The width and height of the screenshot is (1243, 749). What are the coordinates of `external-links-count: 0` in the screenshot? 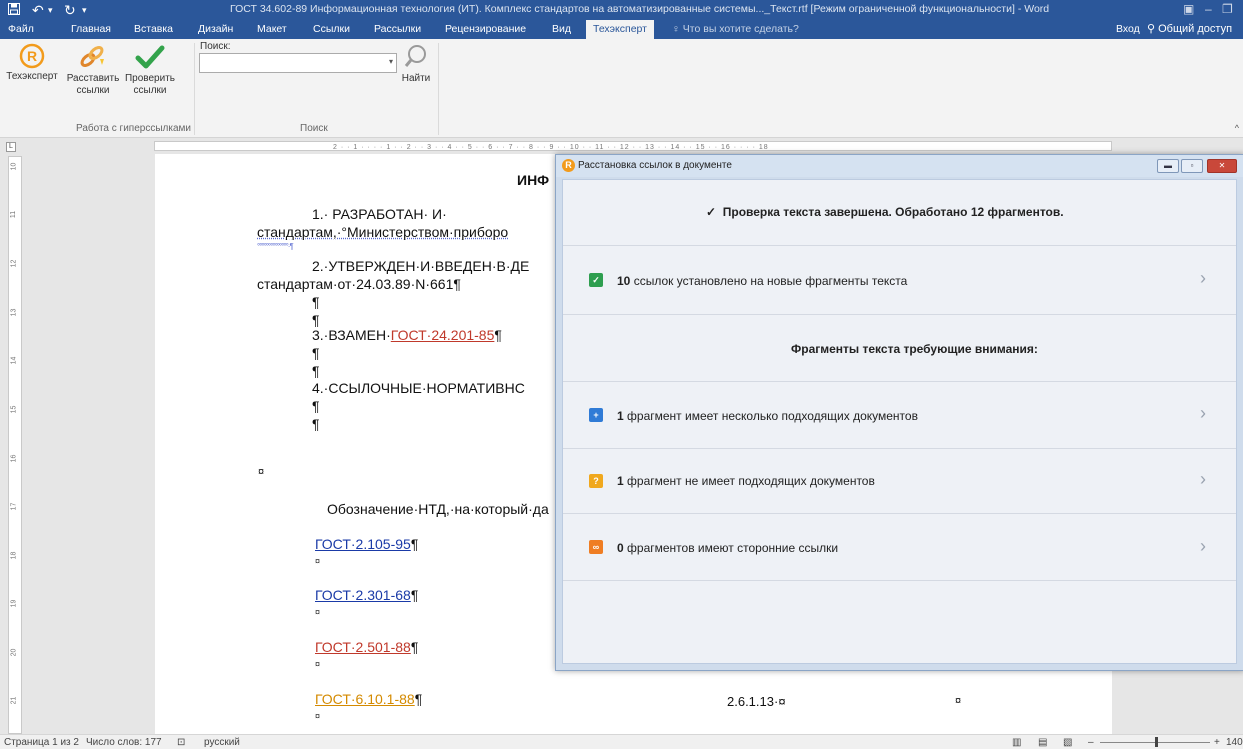 It's located at (620, 548).